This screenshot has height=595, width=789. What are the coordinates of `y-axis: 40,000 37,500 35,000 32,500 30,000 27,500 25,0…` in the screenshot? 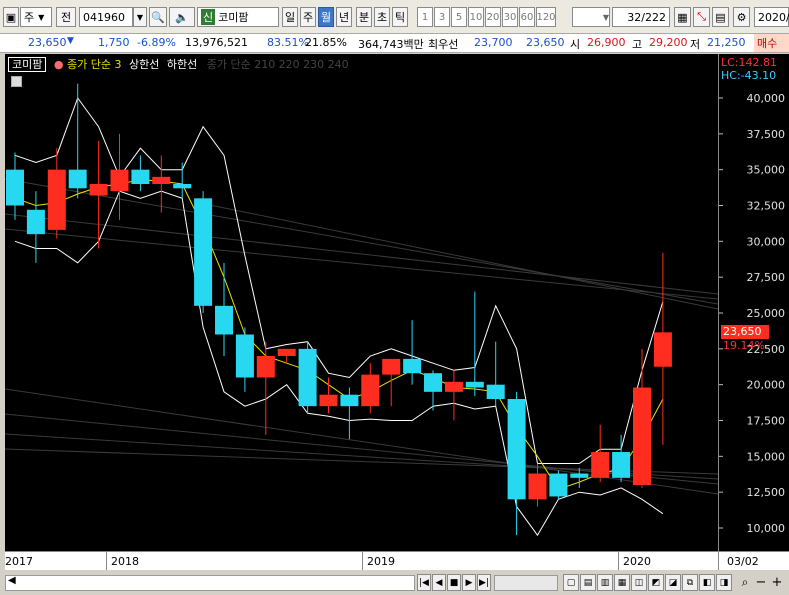 It's located at (753, 302).